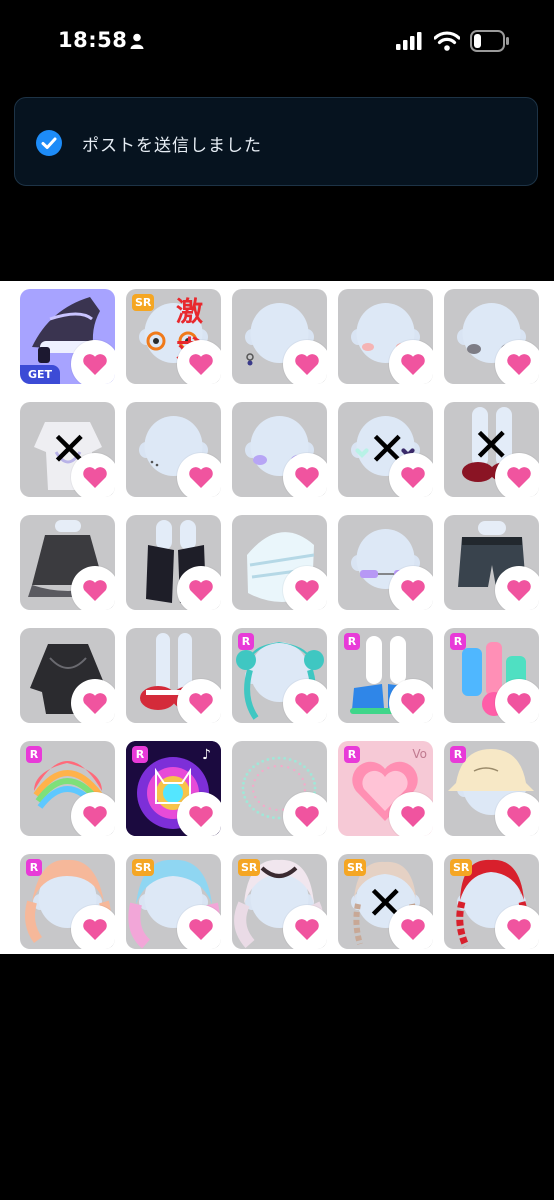 This screenshot has height=1200, width=554. I want to click on post-sent-toast: ポストを送信しました, so click(276, 141).